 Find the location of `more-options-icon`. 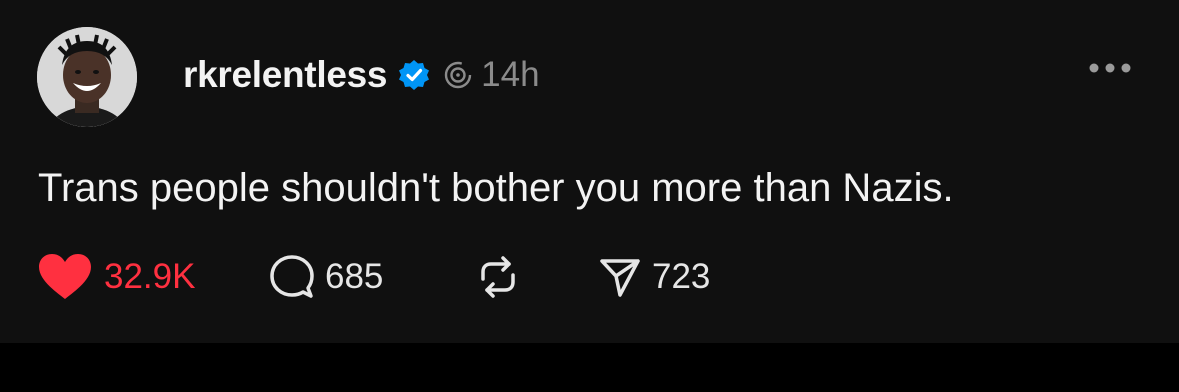

more-options-icon is located at coordinates (1110, 68).